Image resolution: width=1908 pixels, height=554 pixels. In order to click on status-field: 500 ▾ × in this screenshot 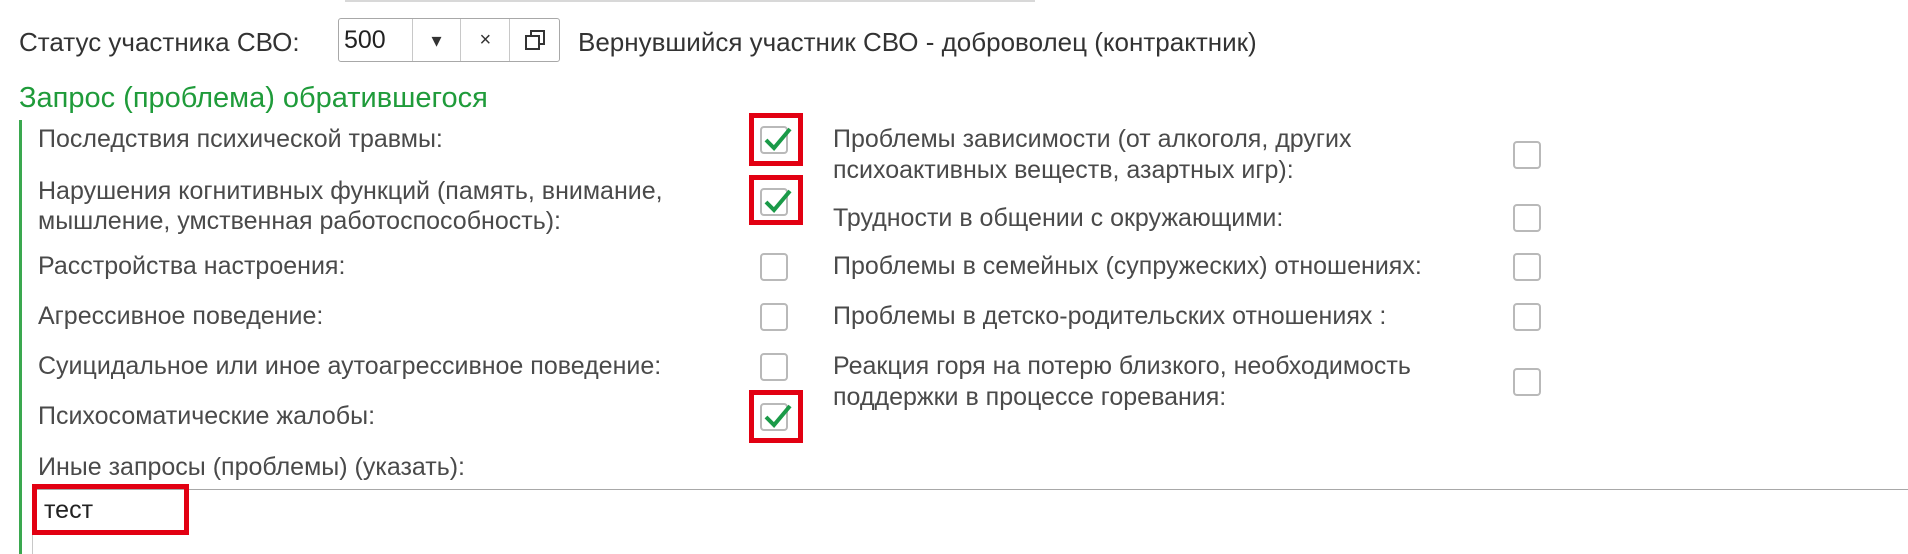, I will do `click(449, 40)`.